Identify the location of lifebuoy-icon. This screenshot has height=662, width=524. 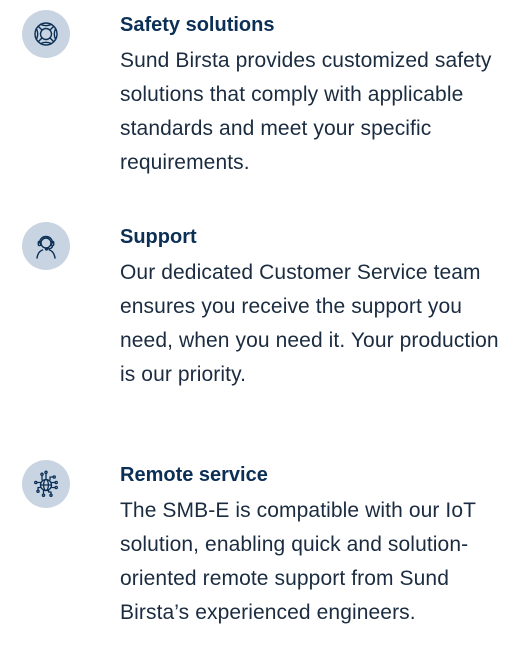
(46, 34).